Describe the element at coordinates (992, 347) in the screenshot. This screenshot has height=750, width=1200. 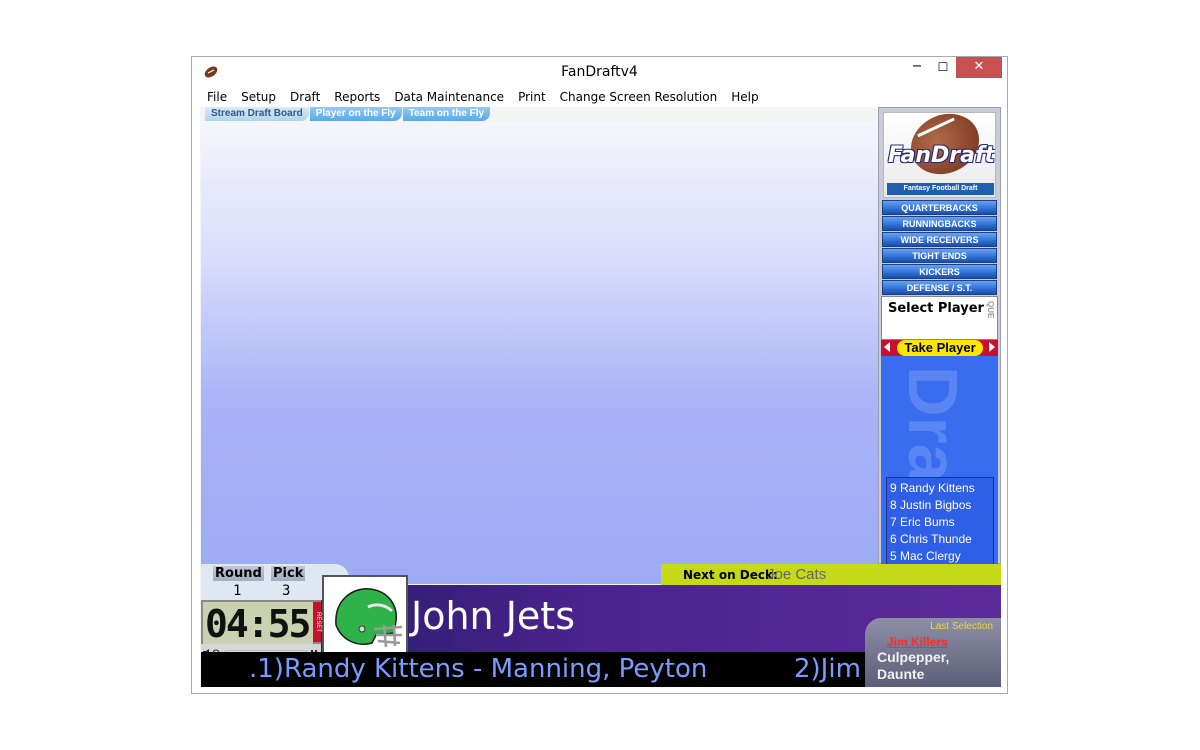
I see `arrow-right-icon` at that location.